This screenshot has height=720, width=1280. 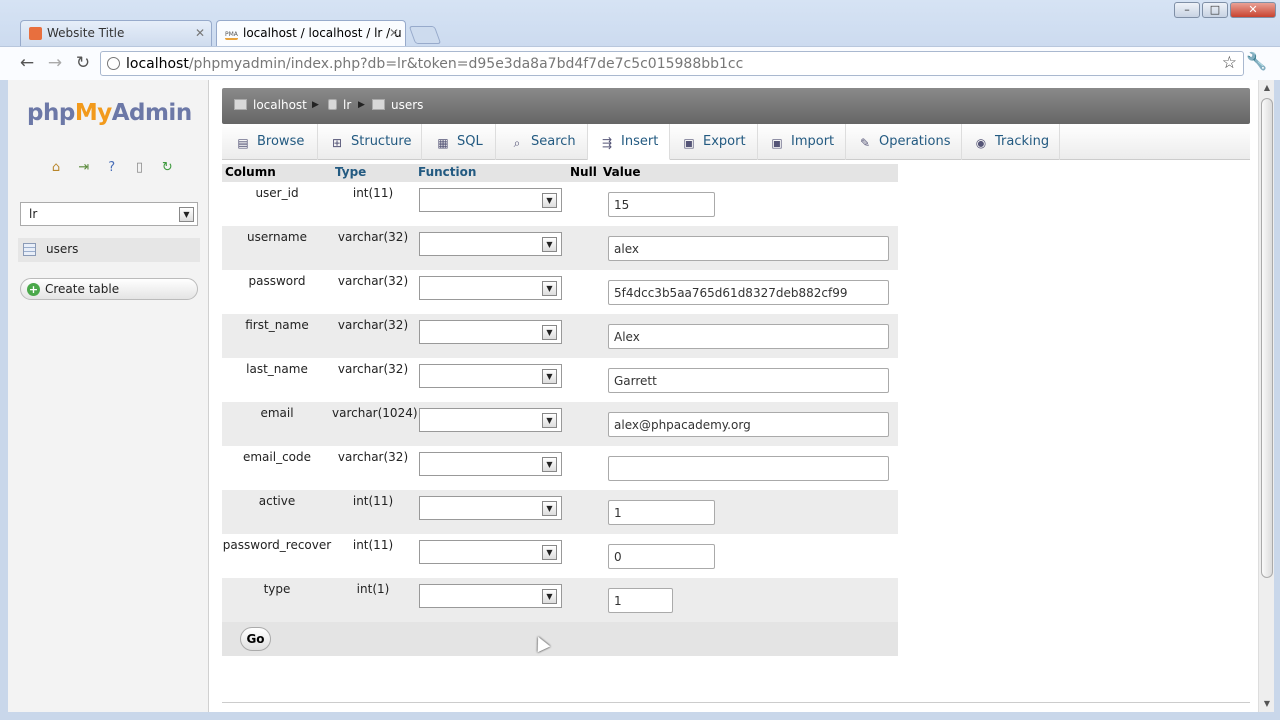 I want to click on tab-structure: ⊞ Structure, so click(x=370, y=142).